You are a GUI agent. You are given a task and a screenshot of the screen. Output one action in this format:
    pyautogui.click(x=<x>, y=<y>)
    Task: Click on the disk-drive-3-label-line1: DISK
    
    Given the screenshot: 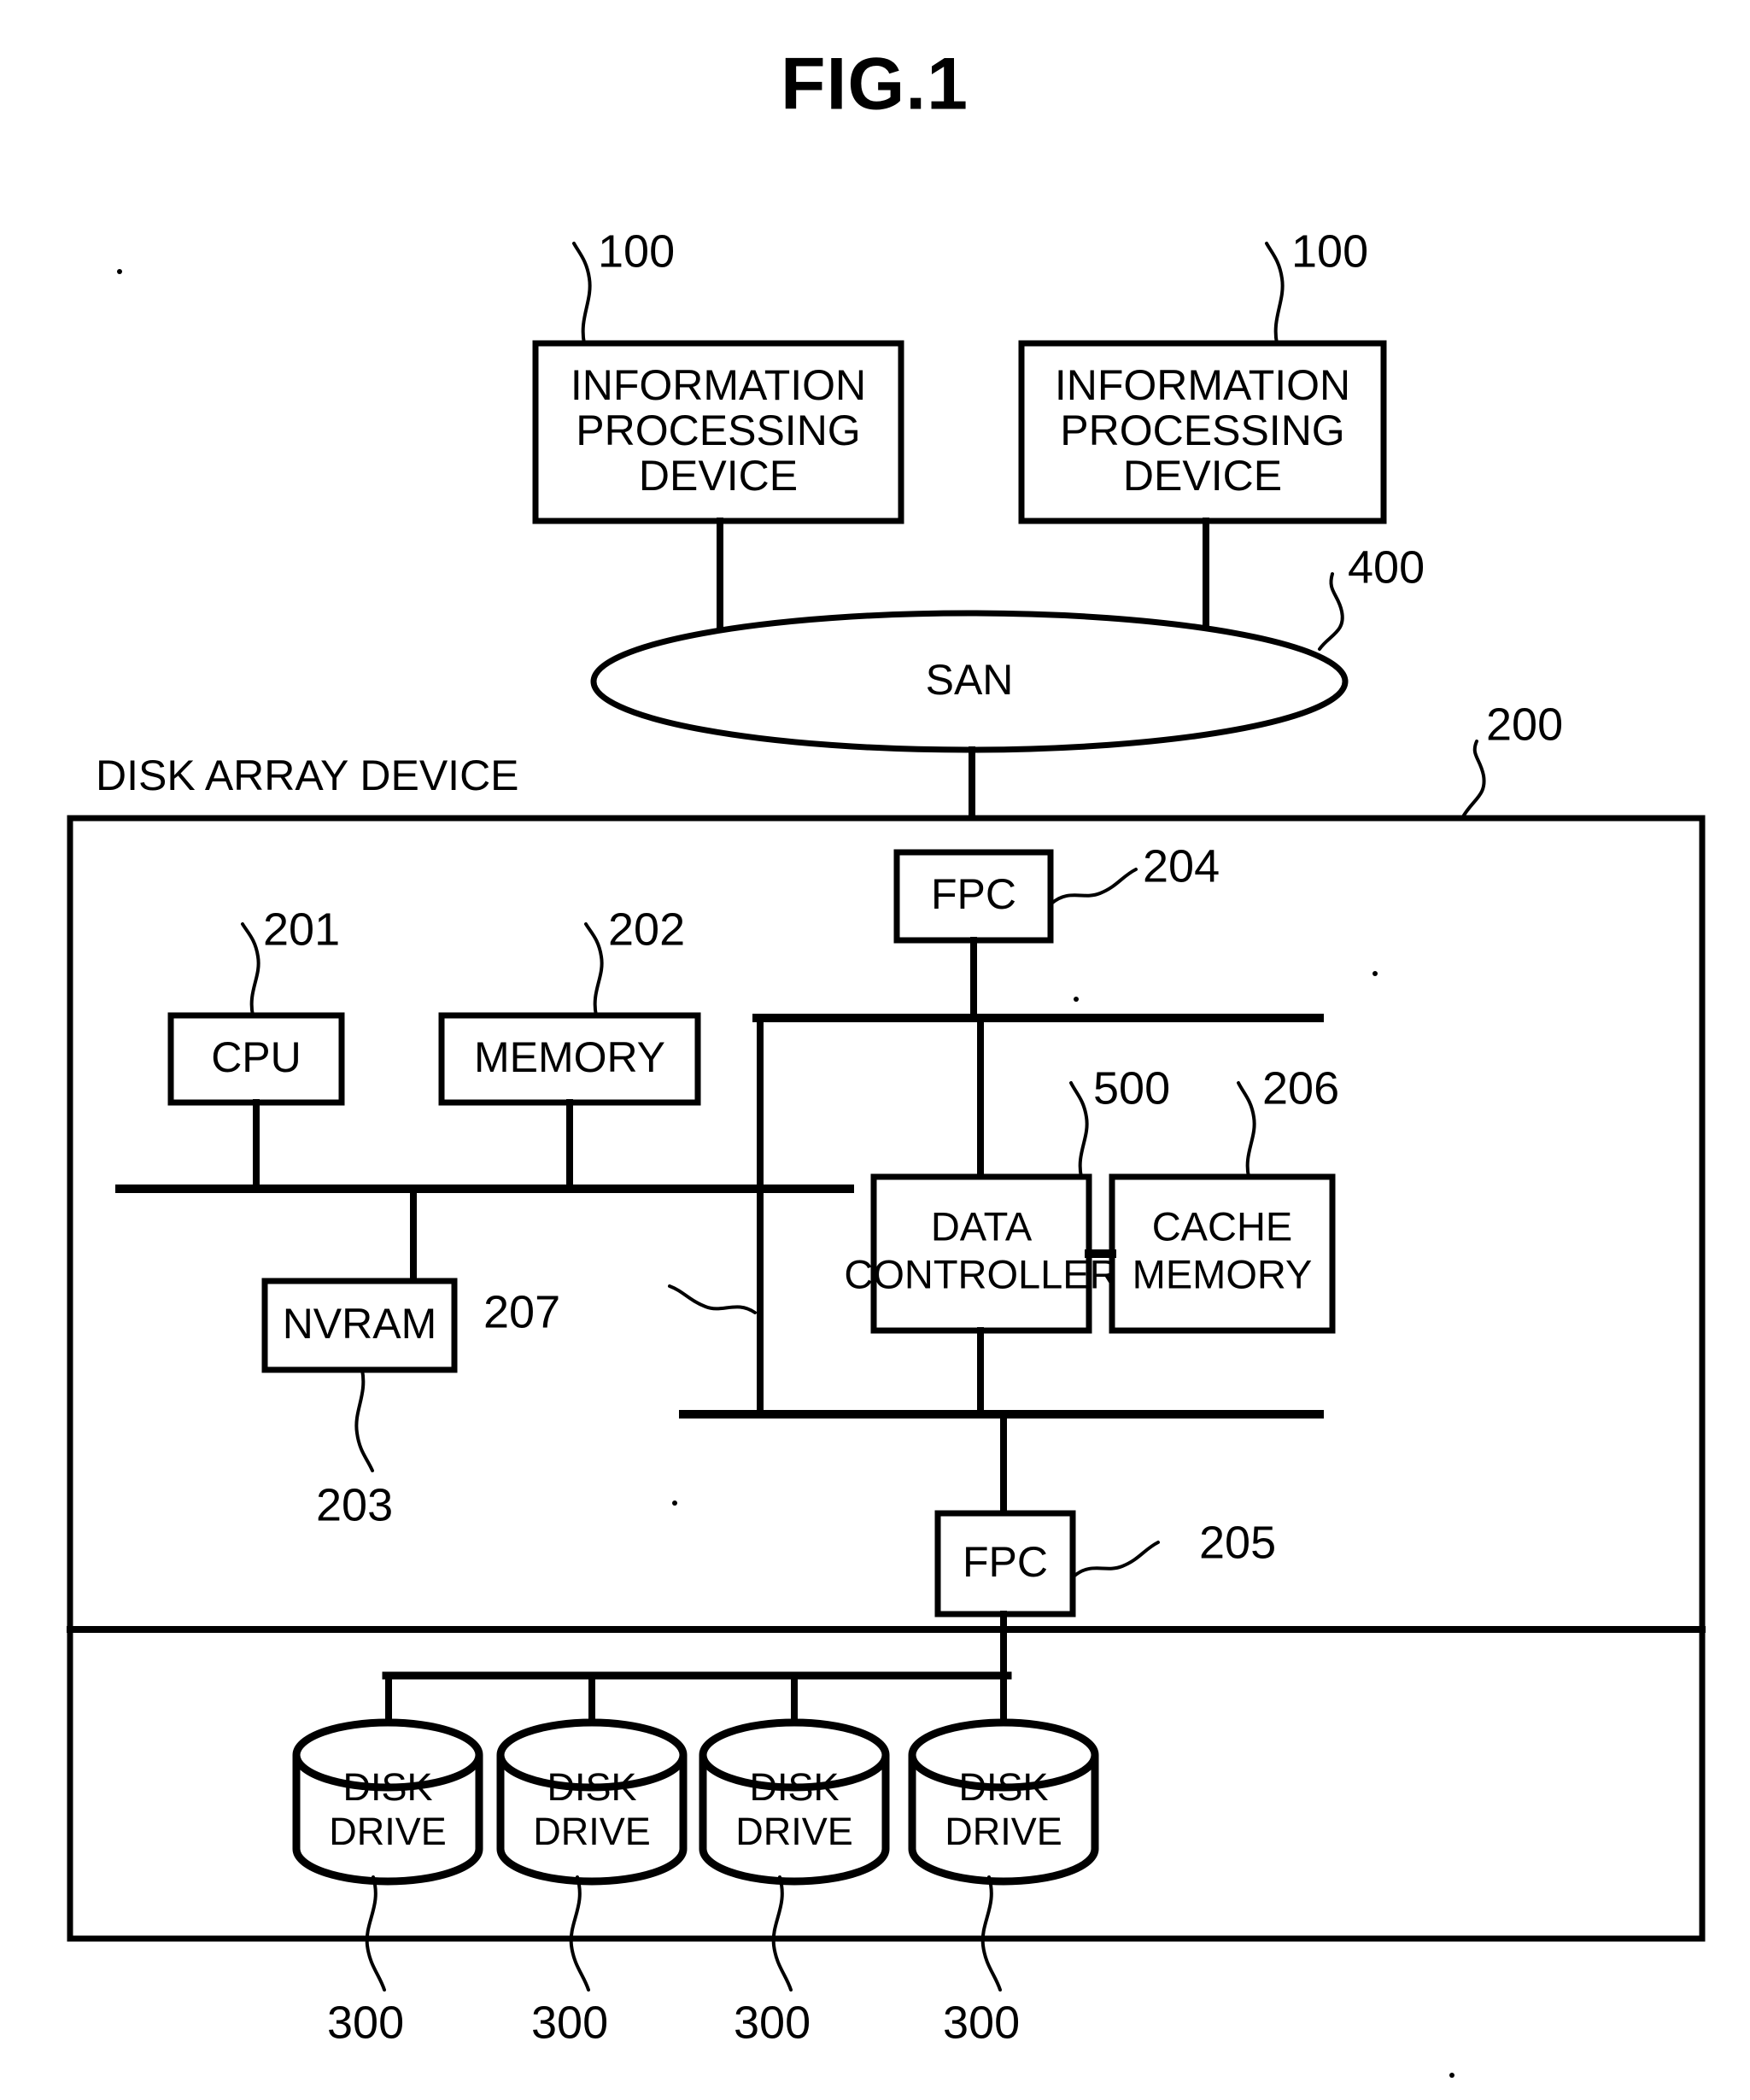 What is the action you would take?
    pyautogui.click(x=794, y=1787)
    